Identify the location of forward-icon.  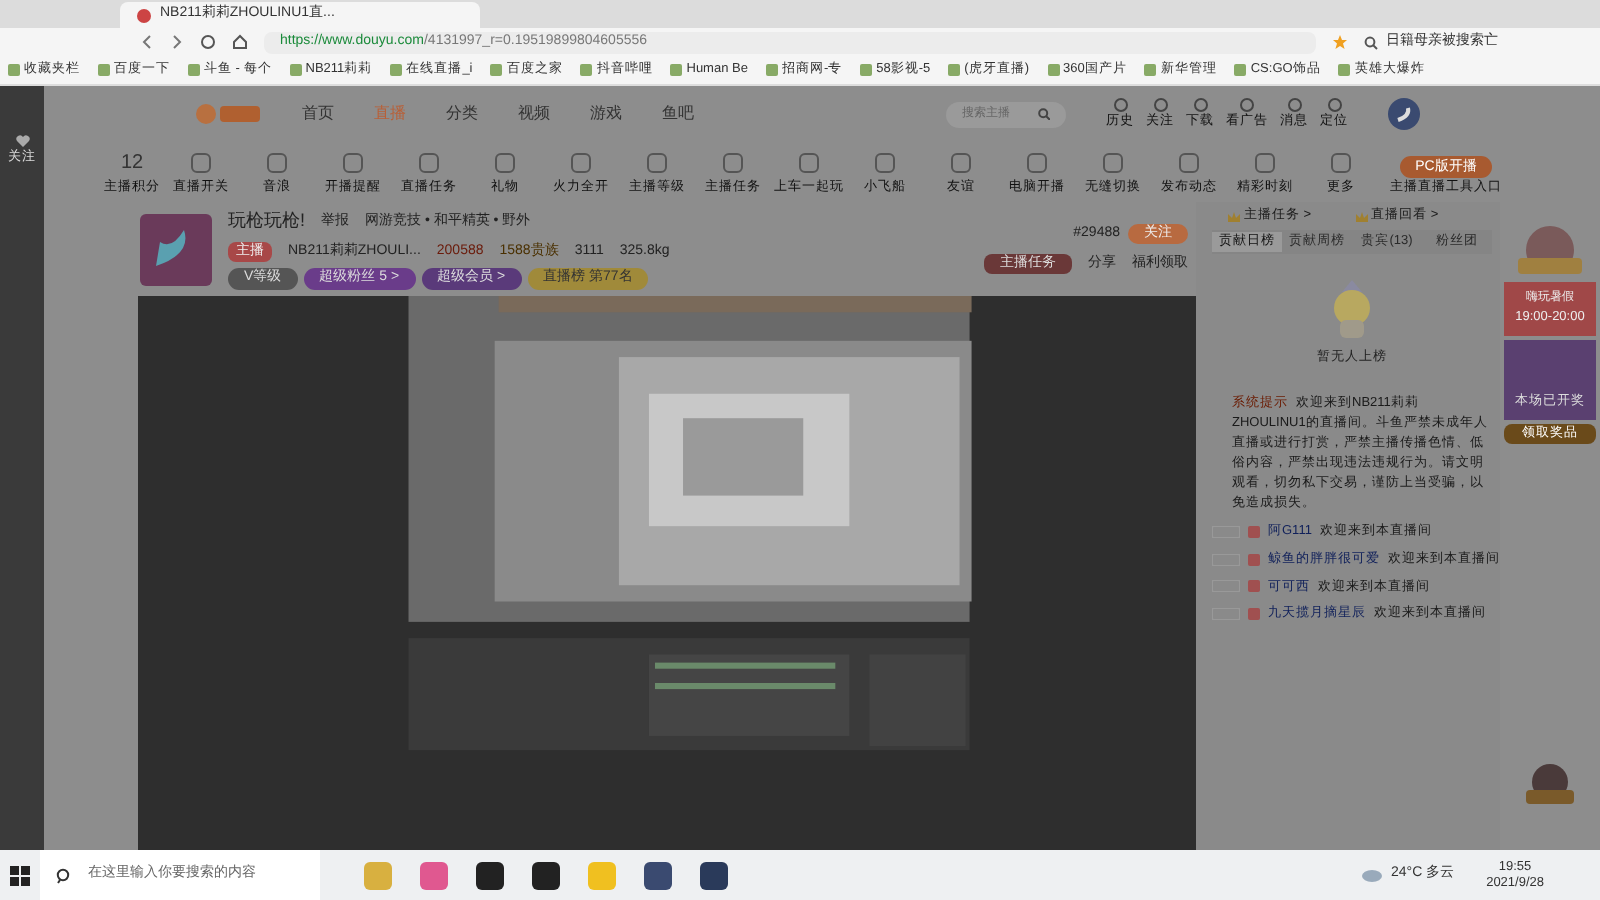
(177, 42).